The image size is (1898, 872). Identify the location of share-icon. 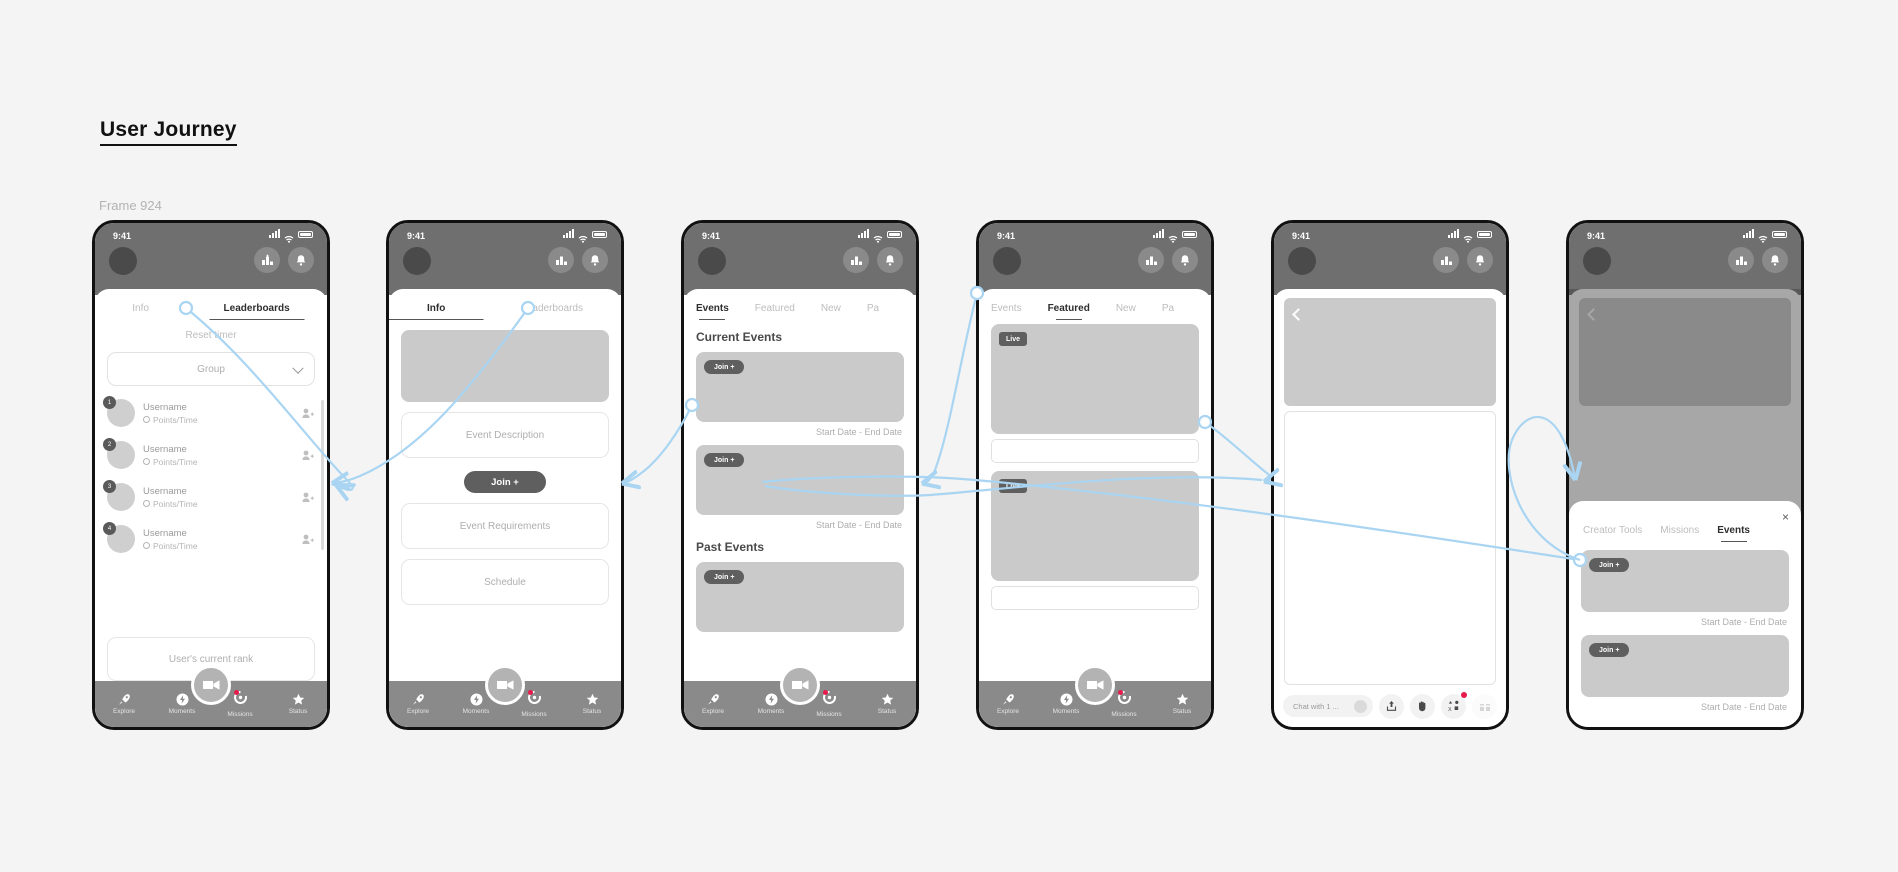
(1391, 706).